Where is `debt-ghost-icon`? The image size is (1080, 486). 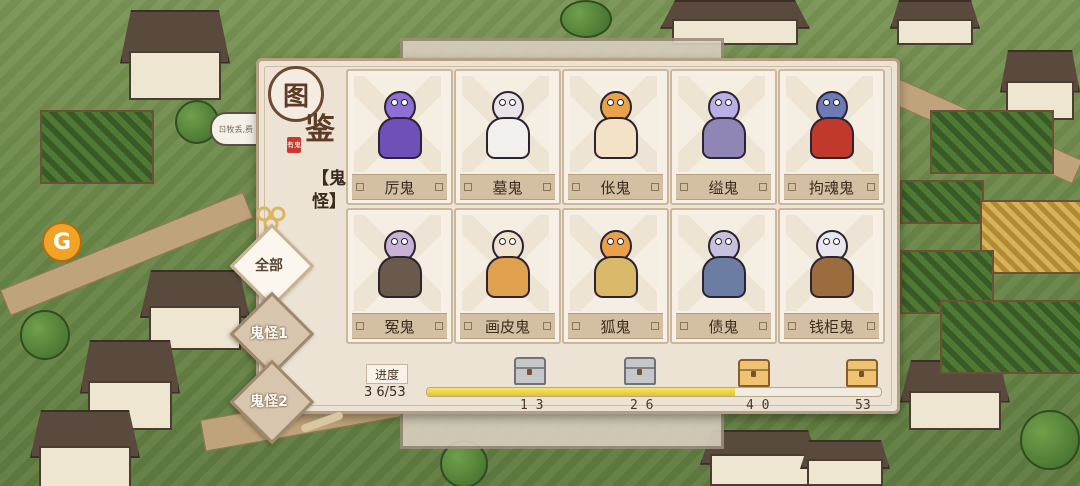
debt-ghost-icon is located at coordinates (722, 263).